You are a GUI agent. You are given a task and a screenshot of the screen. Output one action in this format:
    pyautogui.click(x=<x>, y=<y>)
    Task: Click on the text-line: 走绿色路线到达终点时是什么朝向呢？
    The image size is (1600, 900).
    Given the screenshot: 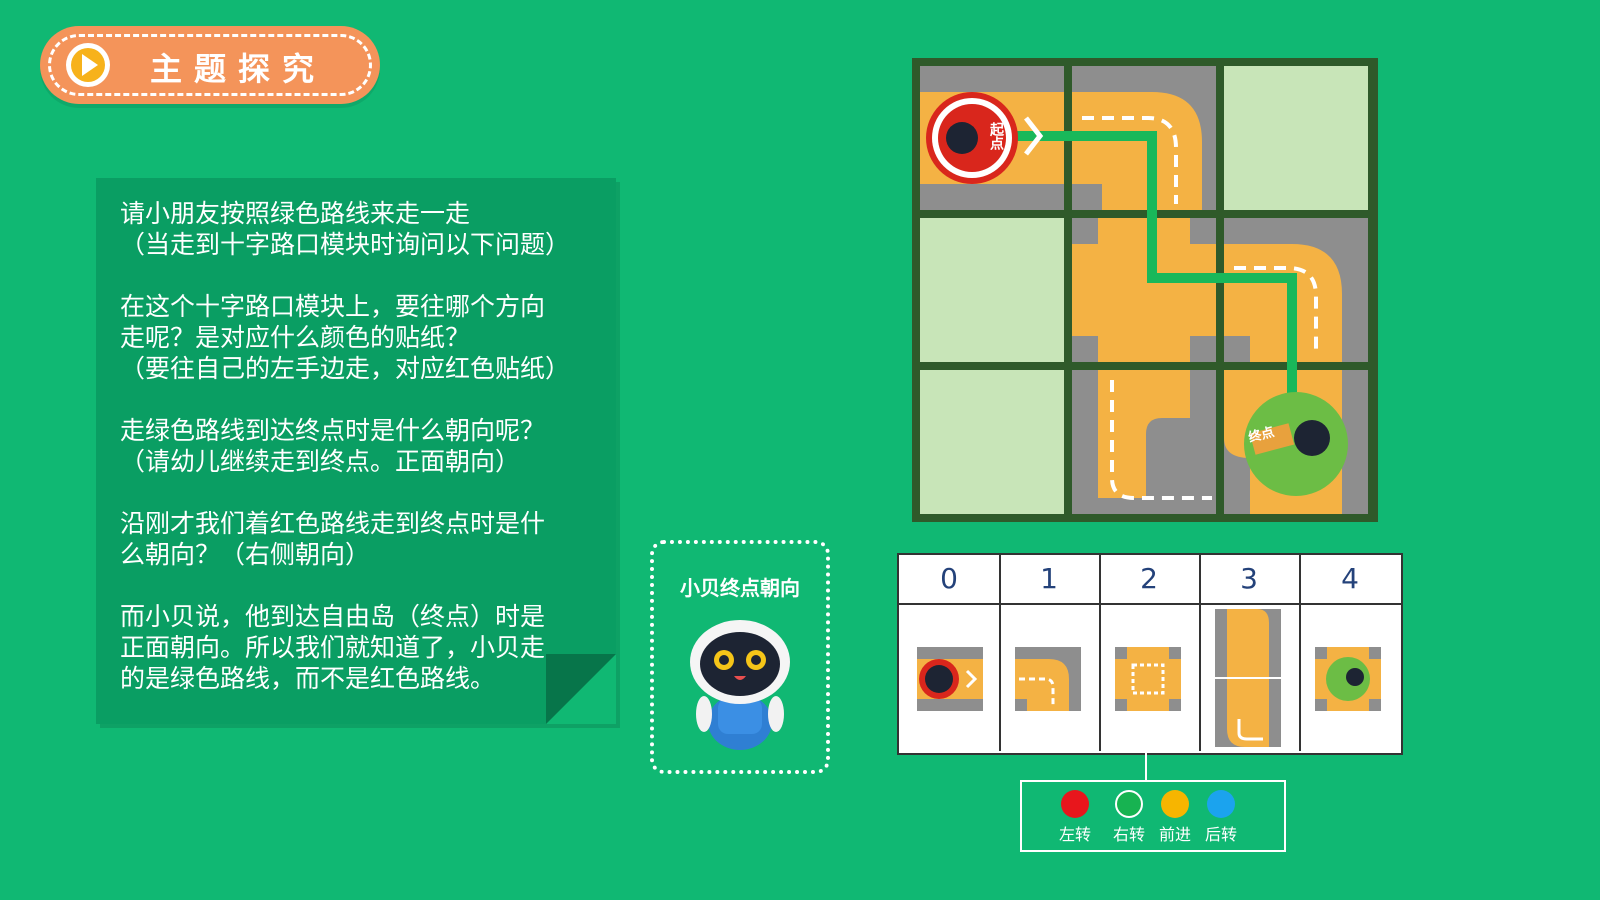 What is the action you would take?
    pyautogui.click(x=333, y=430)
    